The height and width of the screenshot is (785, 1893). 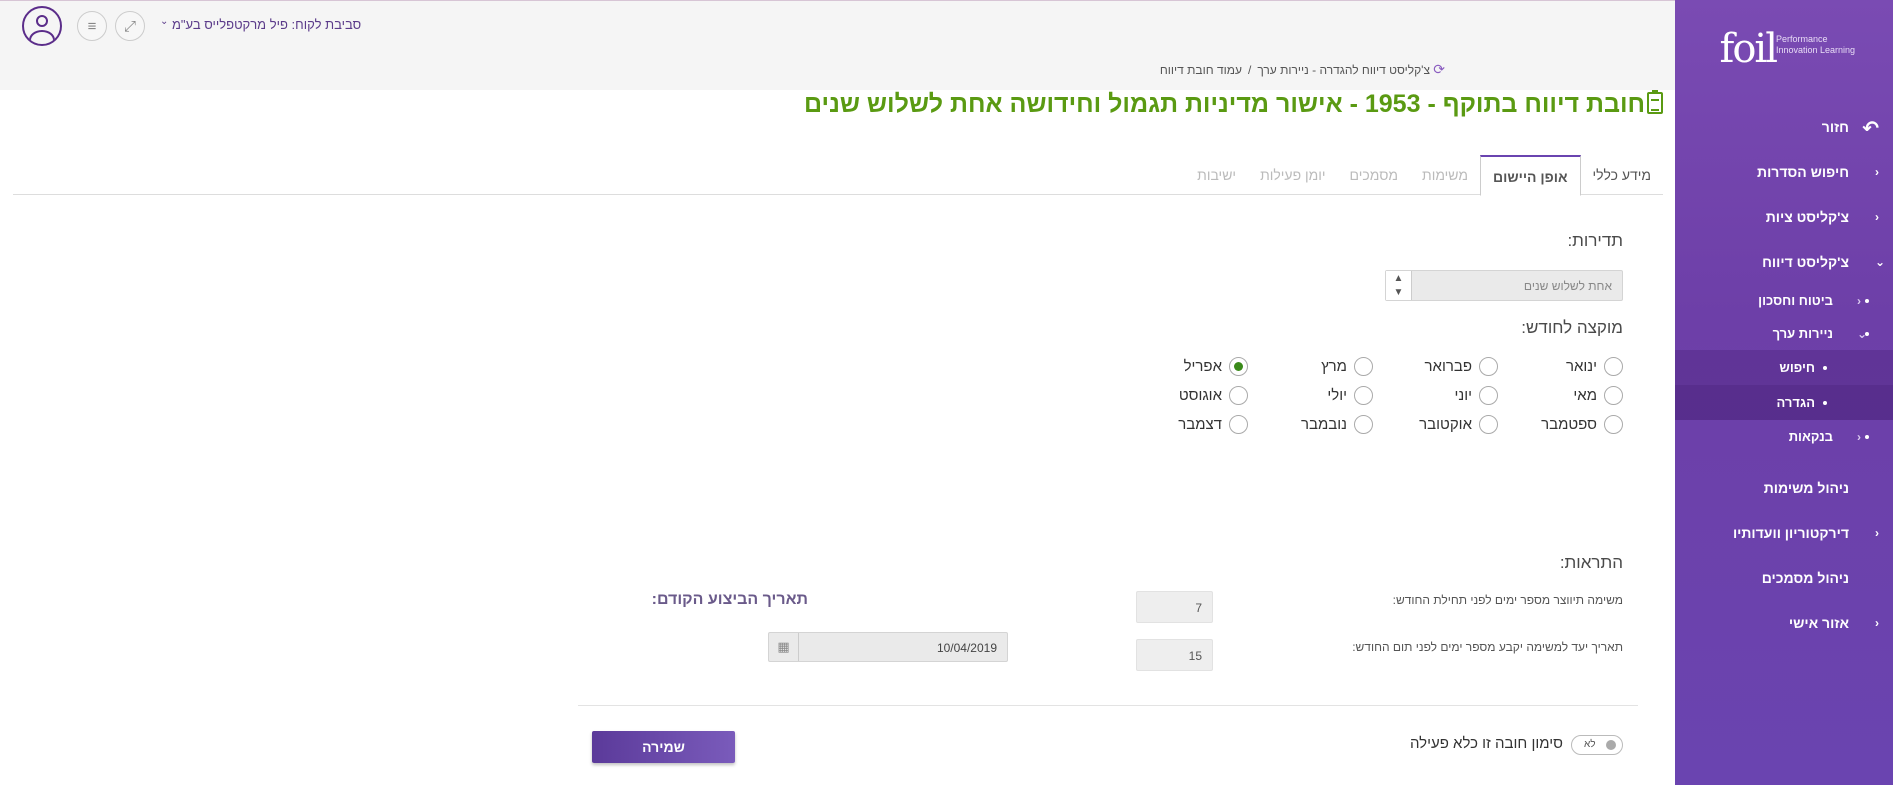 I want to click on tab-implementation: אופן היישום, so click(x=1530, y=175).